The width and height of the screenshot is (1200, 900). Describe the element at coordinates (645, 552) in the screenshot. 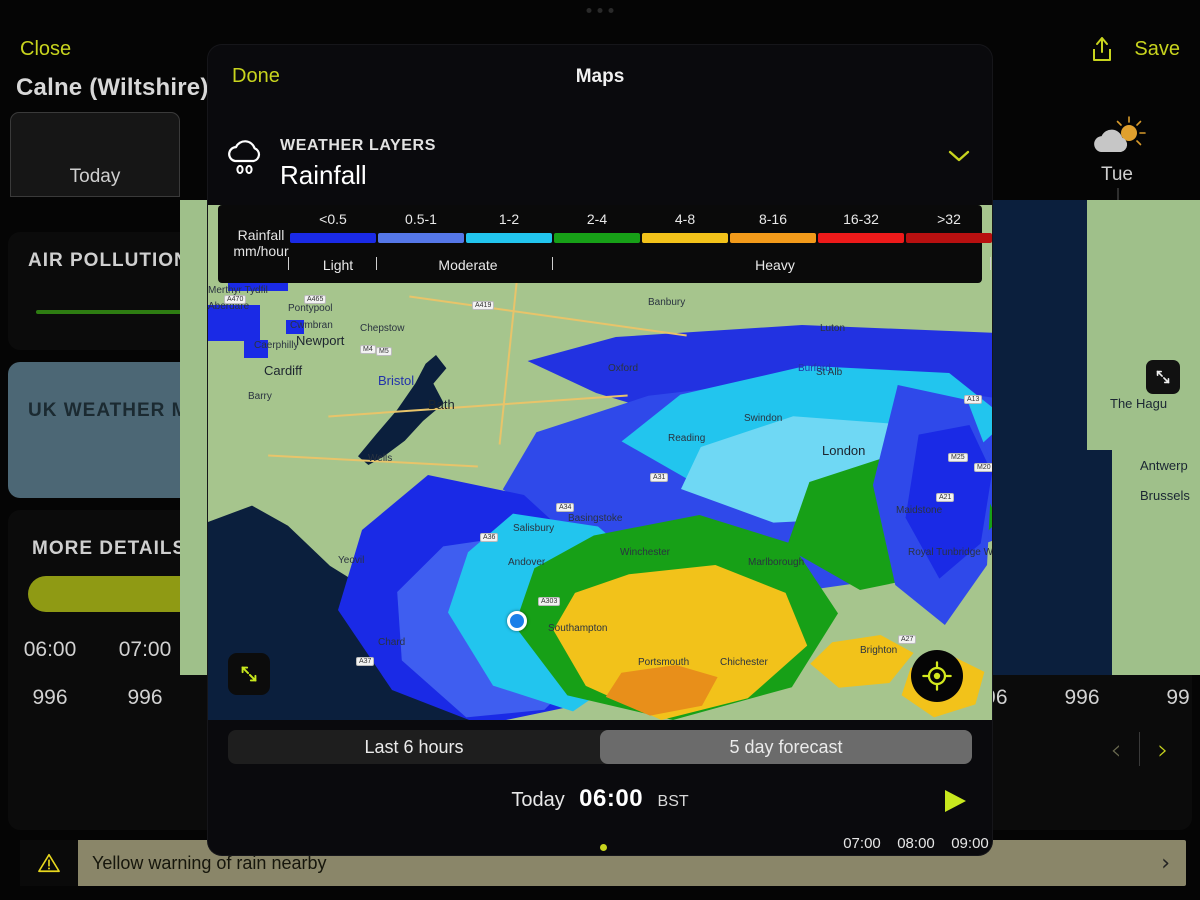

I see `map-label: Winchester` at that location.